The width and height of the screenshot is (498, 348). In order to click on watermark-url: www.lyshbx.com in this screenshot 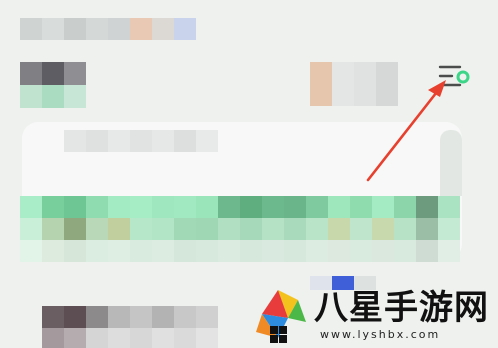, I will do `click(380, 334)`.